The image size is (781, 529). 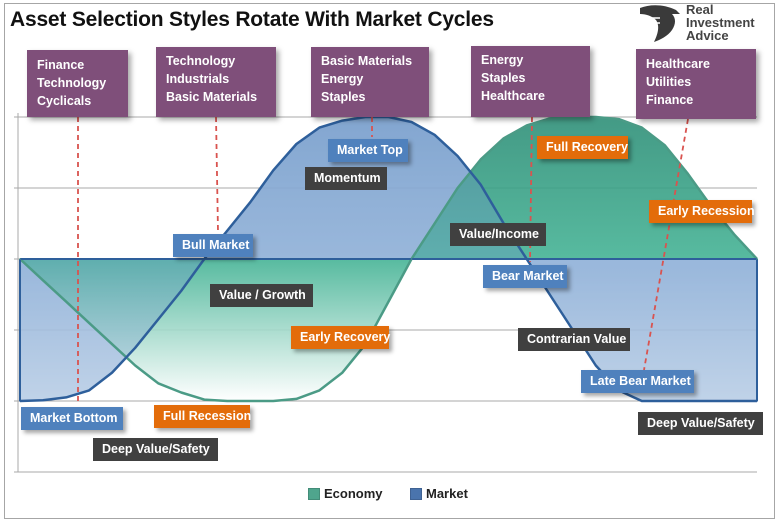 What do you see at coordinates (720, 22) in the screenshot?
I see `brand-logo-text: Real Investment Advice` at bounding box center [720, 22].